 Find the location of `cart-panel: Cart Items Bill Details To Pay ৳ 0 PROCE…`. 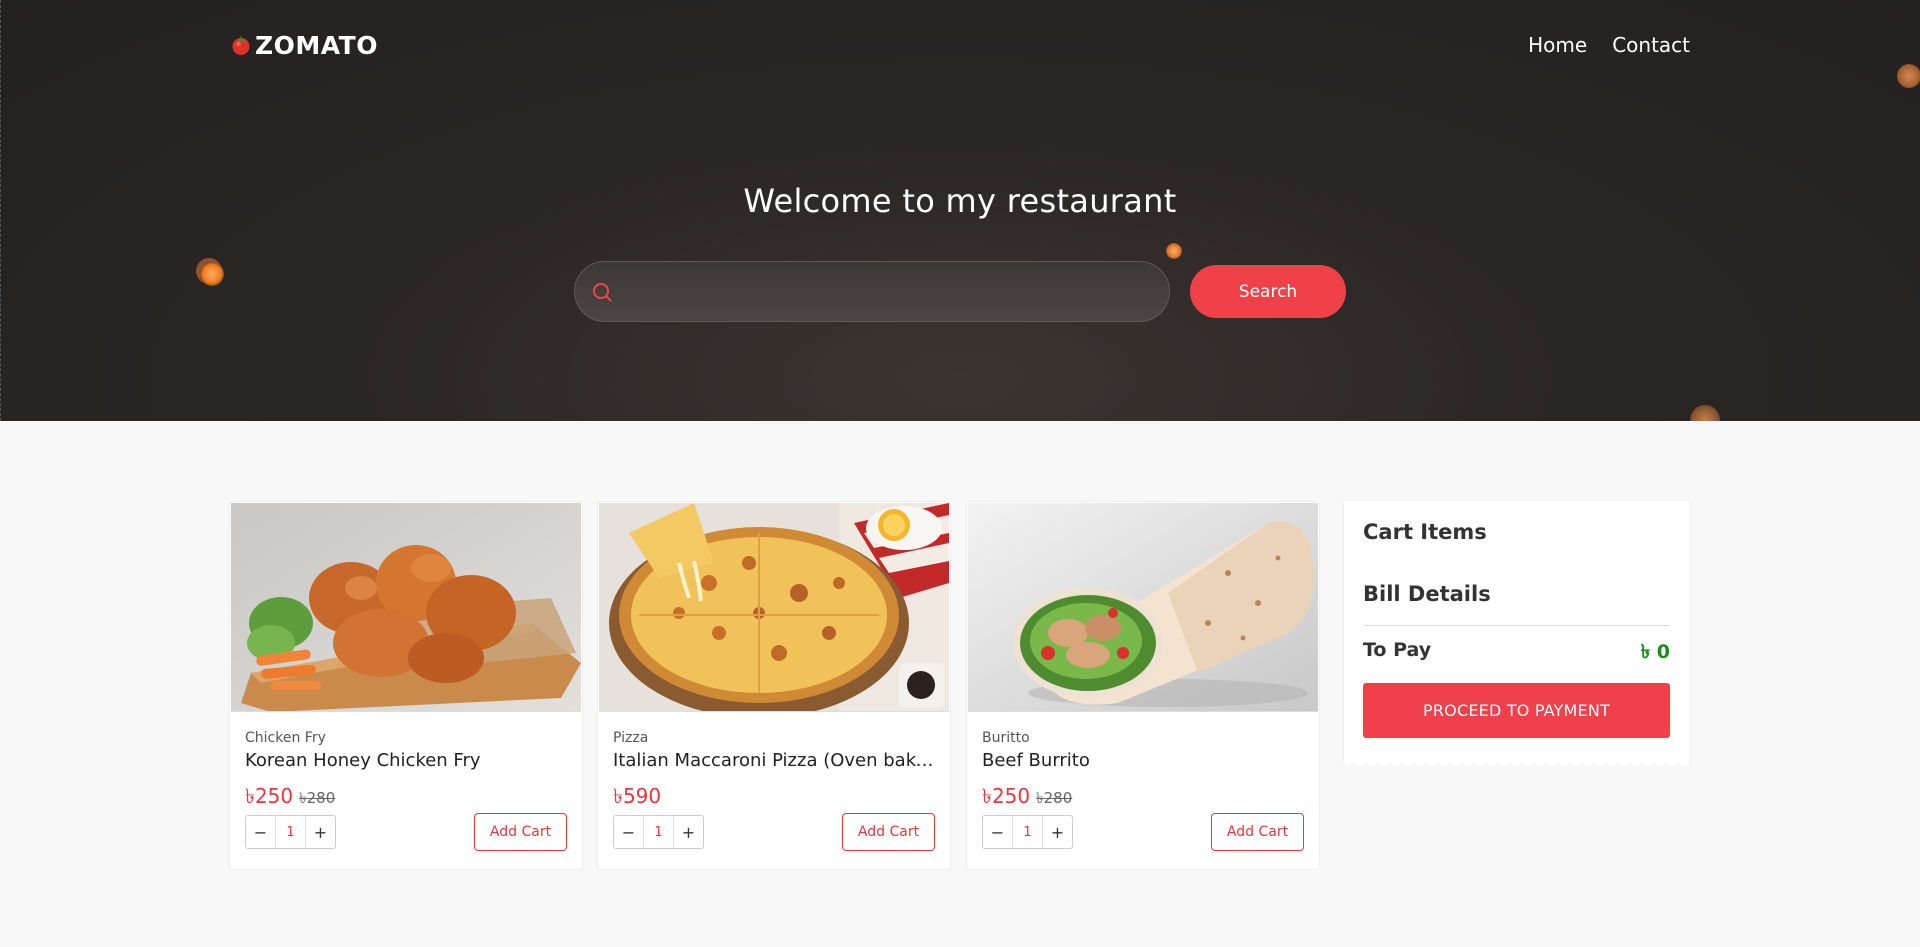

cart-panel: Cart Items Bill Details To Pay ৳ 0 PROCE… is located at coordinates (1517, 634).